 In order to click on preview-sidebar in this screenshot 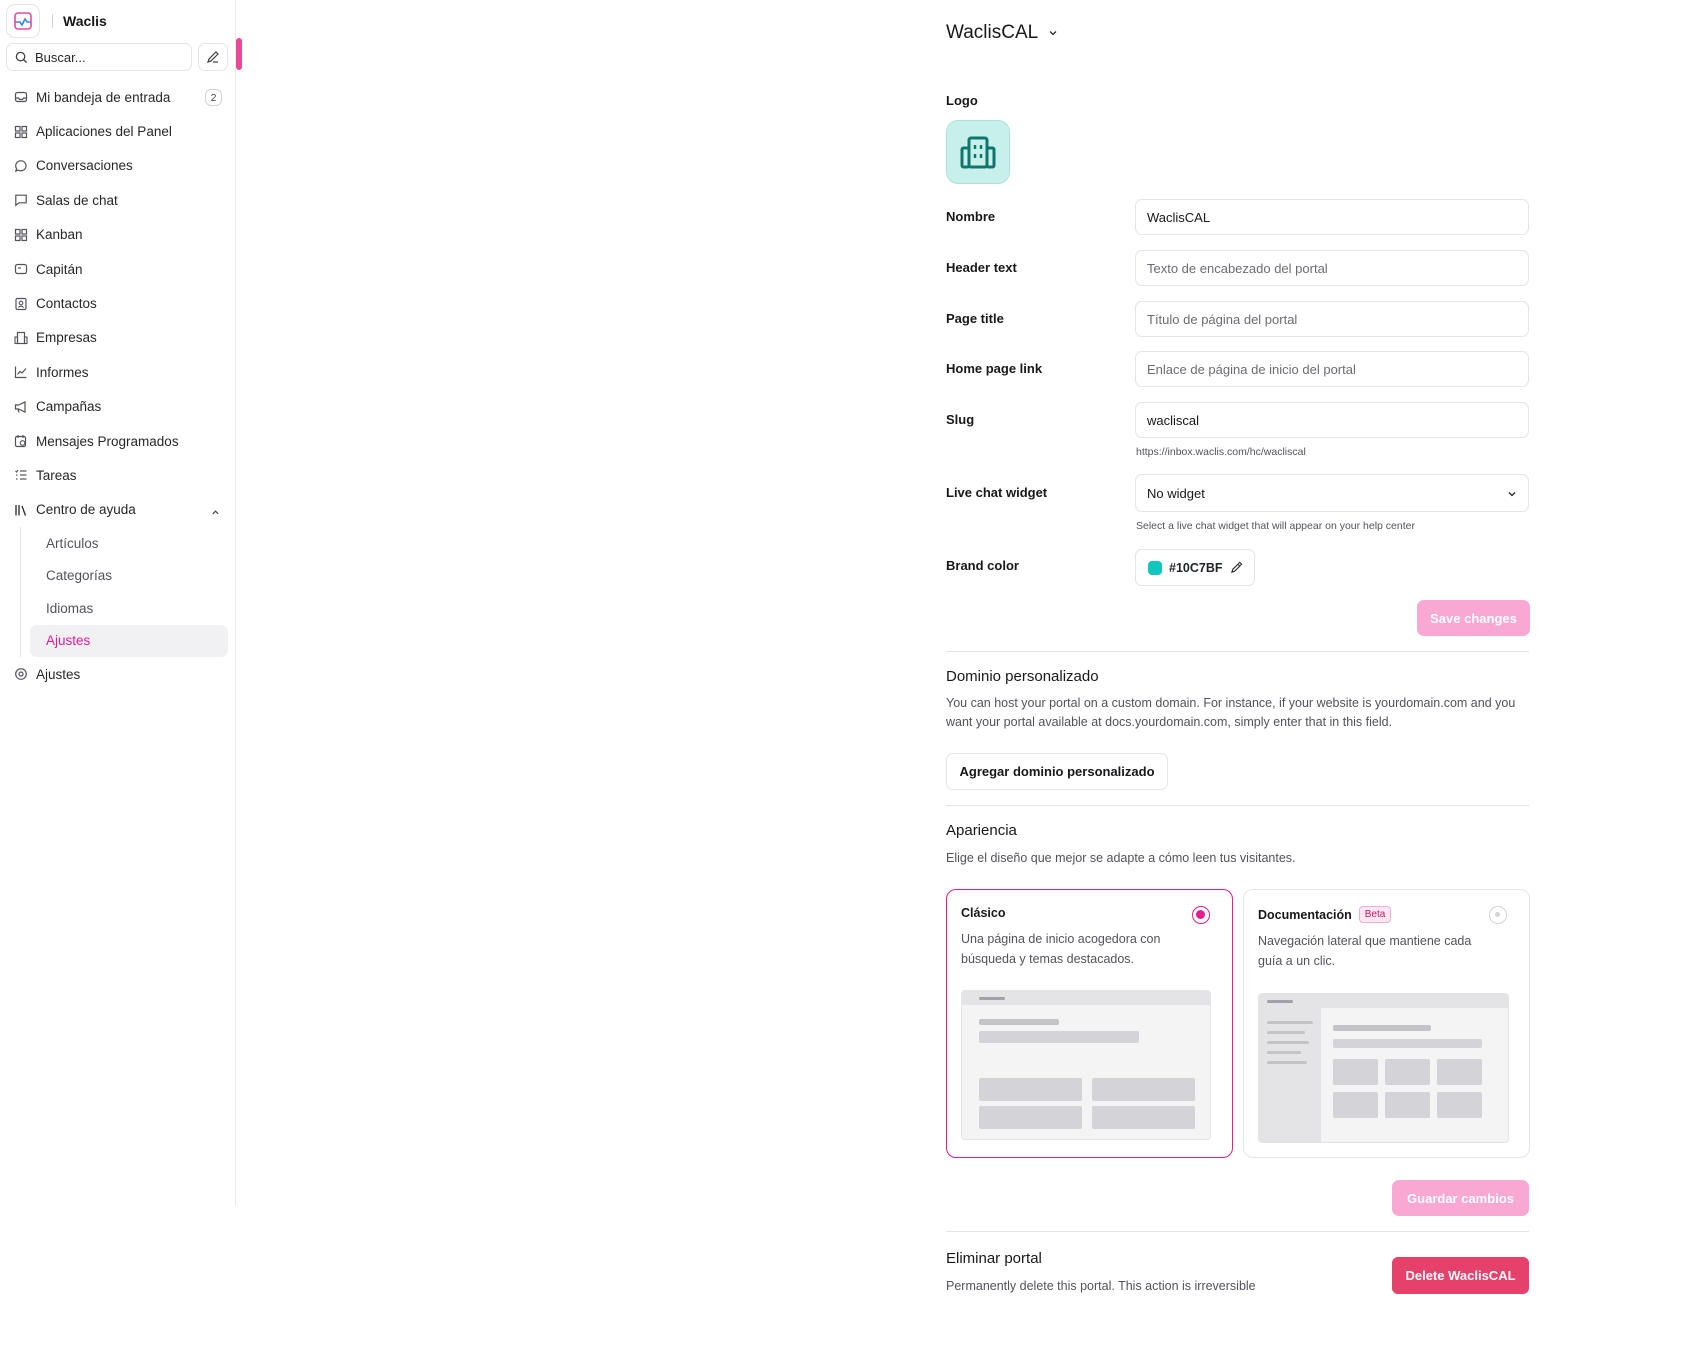, I will do `click(1290, 1075)`.